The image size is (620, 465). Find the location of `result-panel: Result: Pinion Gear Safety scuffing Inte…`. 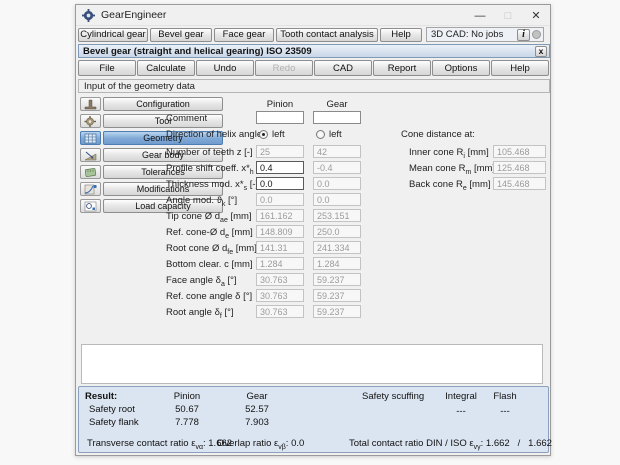

result-panel: Result: Pinion Gear Safety scuffing Inte… is located at coordinates (315, 419).